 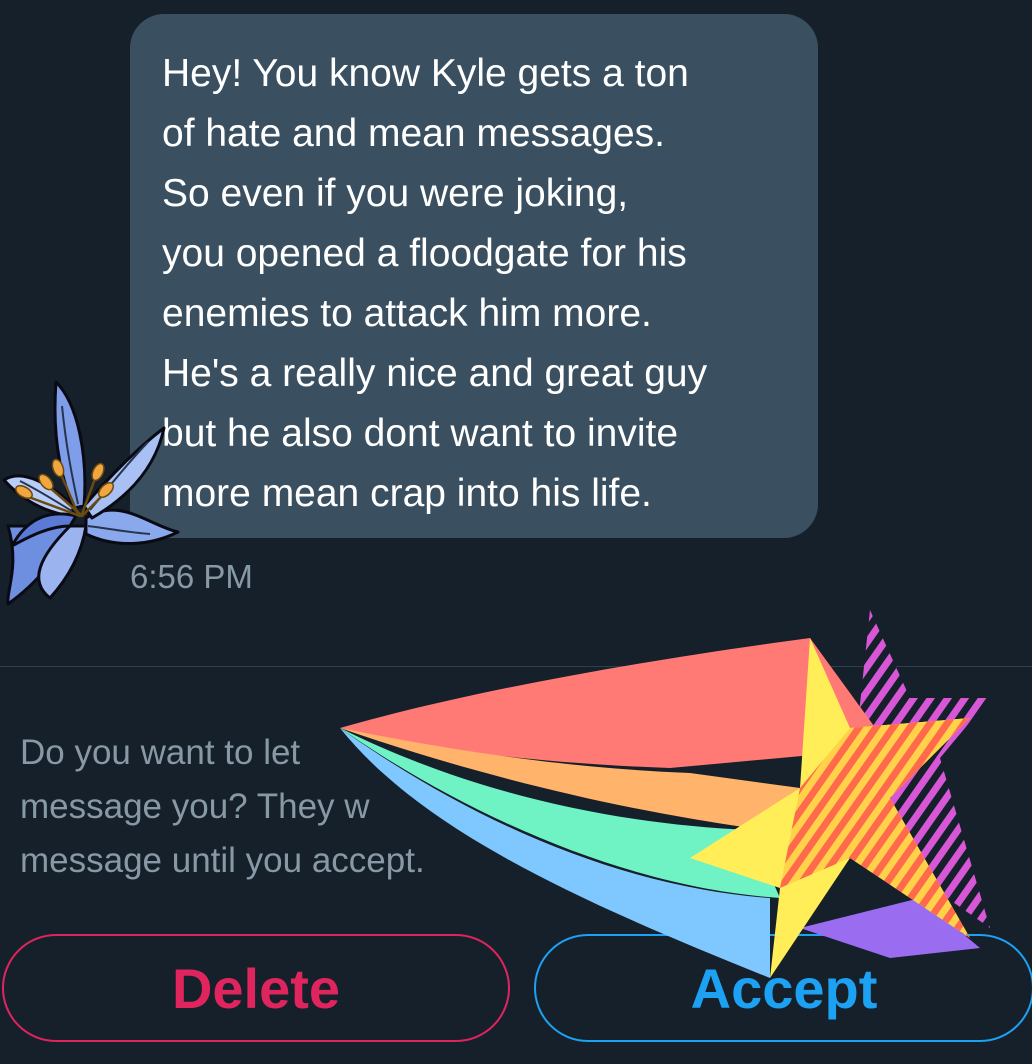 I want to click on blue-lily-sticker-icon, so click(x=91, y=493).